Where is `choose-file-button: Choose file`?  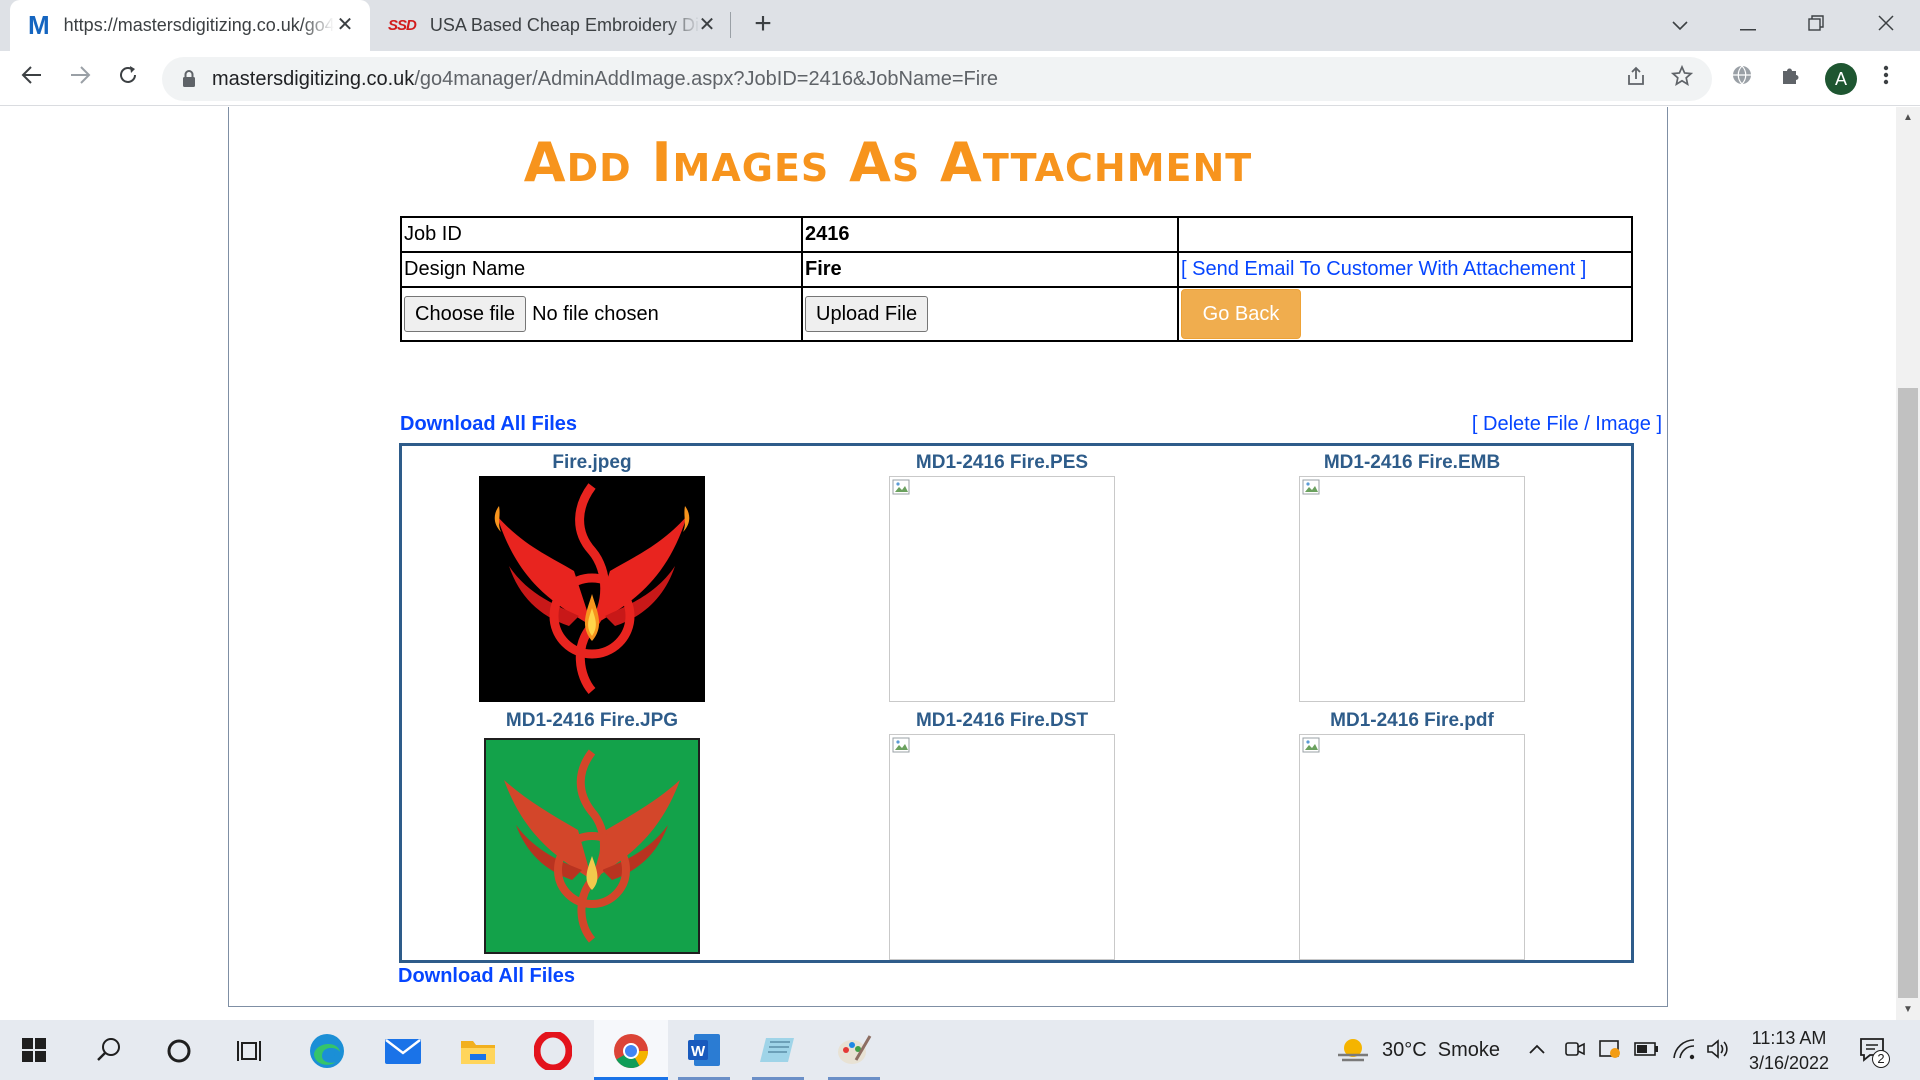
choose-file-button: Choose file is located at coordinates (465, 314).